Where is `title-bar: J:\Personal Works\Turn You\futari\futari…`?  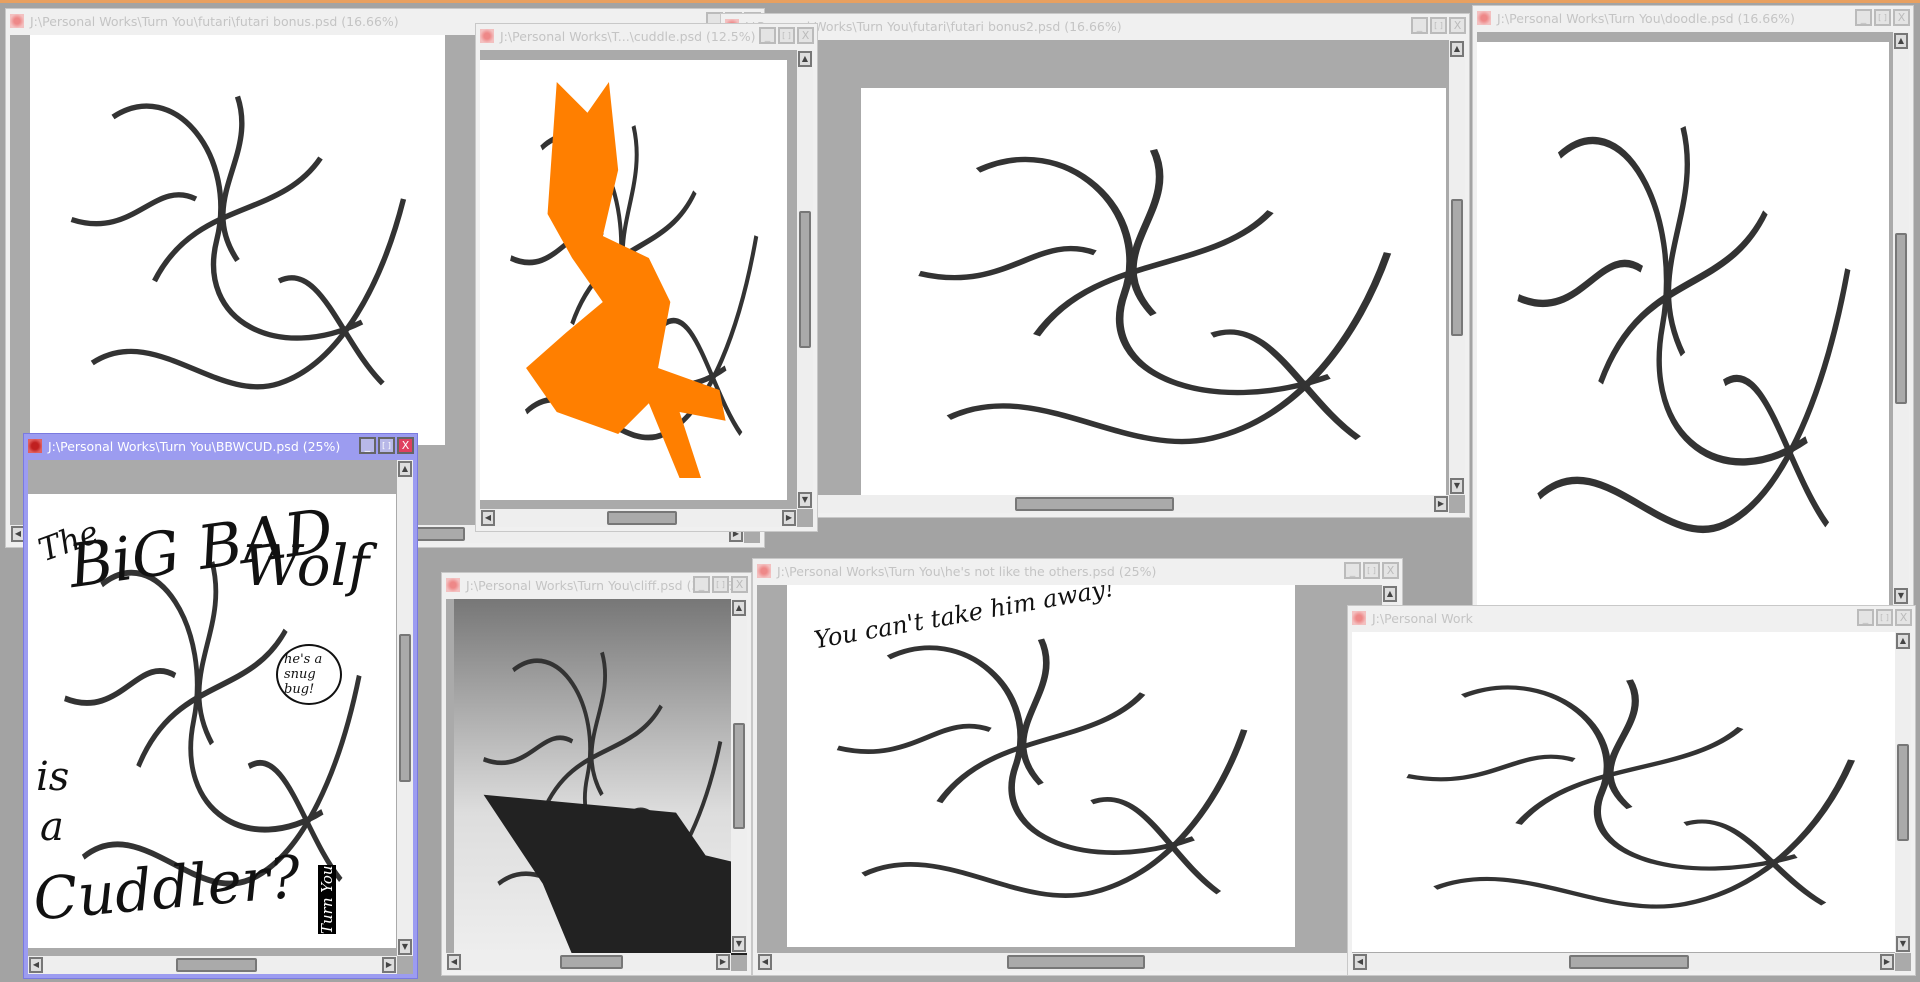 title-bar: J:\Personal Works\Turn You\futari\futari… is located at coordinates (1095, 26).